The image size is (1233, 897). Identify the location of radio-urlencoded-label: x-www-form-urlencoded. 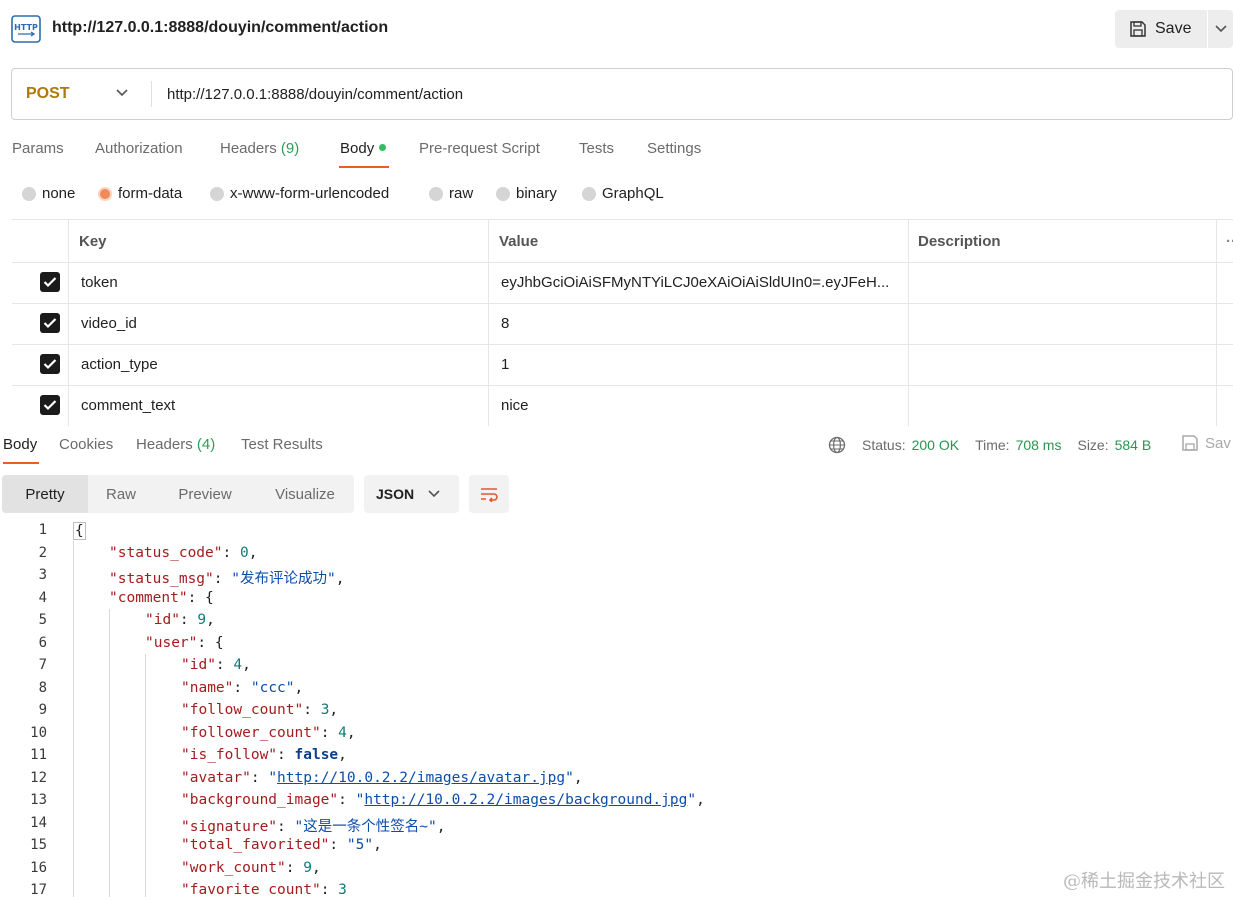
(310, 193).